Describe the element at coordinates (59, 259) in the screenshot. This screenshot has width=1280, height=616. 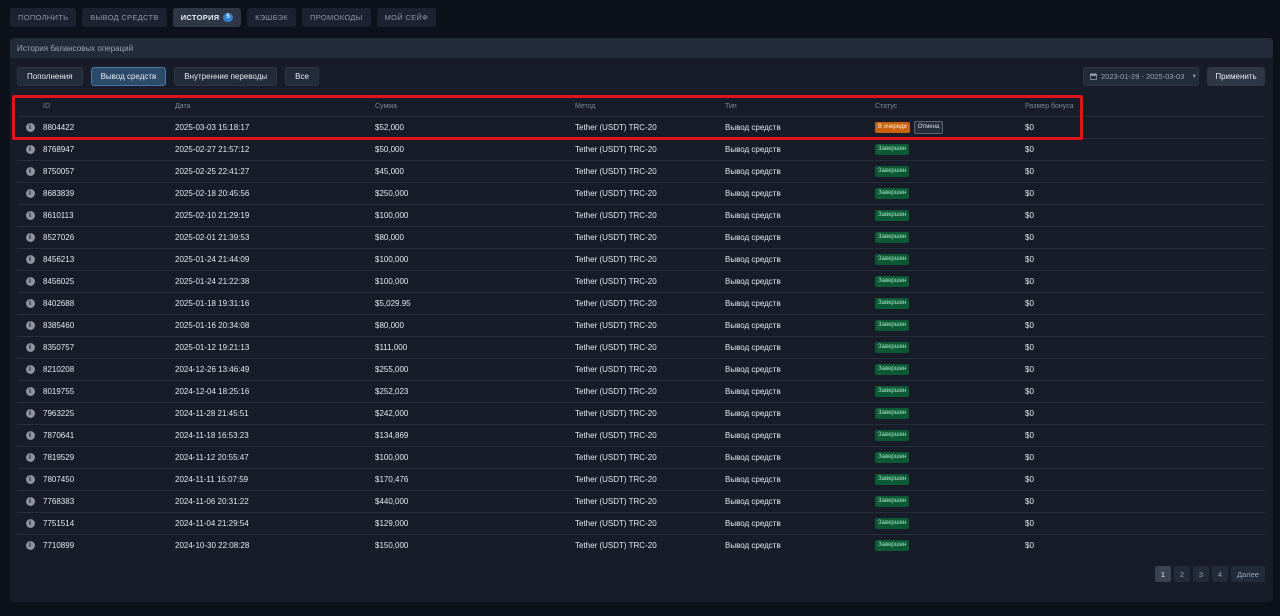
I see `cell-id: 8456213` at that location.